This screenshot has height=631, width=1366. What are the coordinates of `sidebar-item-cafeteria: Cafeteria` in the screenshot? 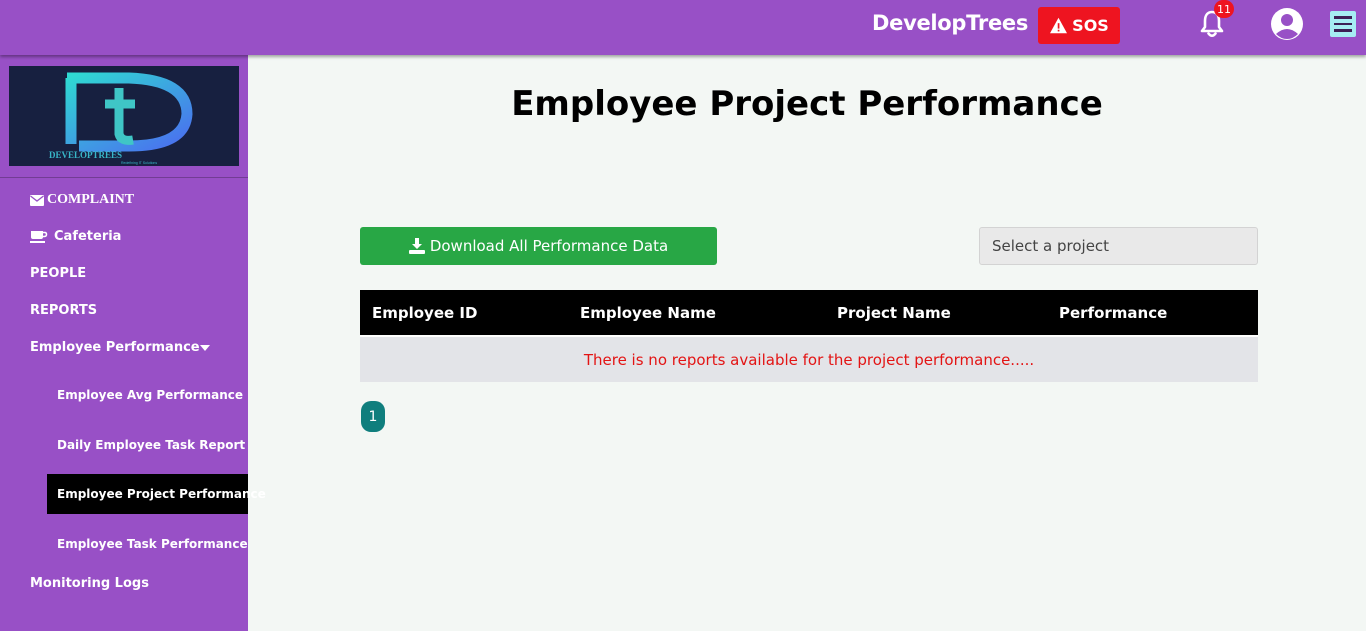 It's located at (75, 236).